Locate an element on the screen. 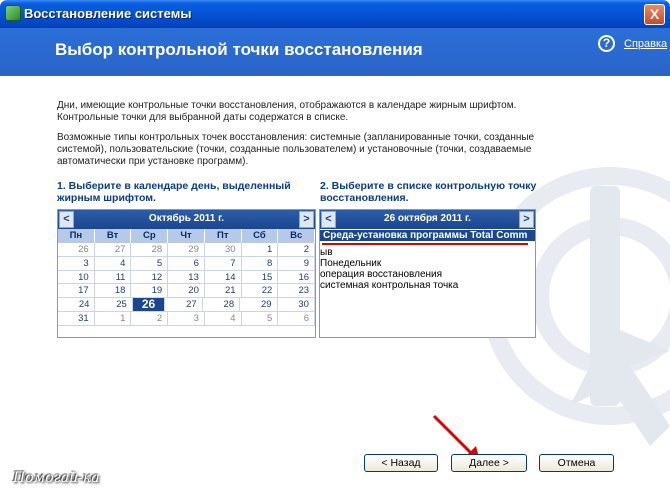 Image resolution: width=670 pixels, height=494 pixels. weekday-label: Ср is located at coordinates (150, 236).